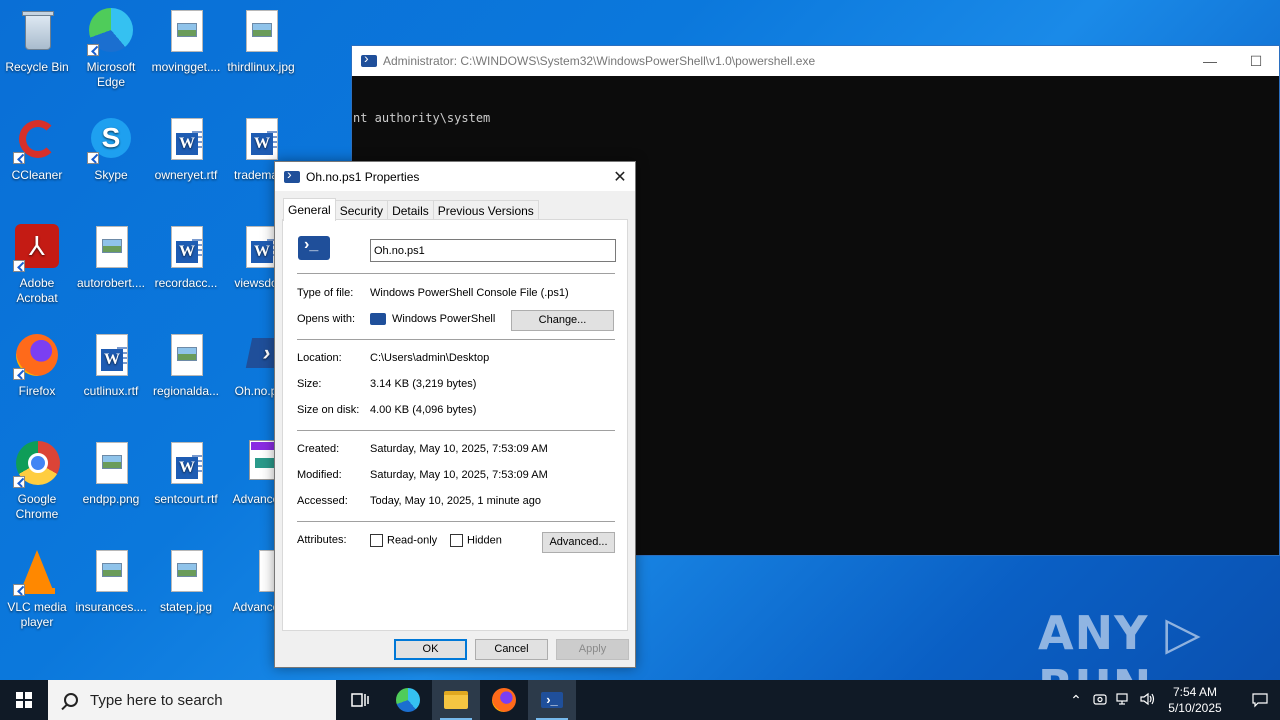  I want to click on desktop-icon-firefox: Firefox, so click(37, 365).